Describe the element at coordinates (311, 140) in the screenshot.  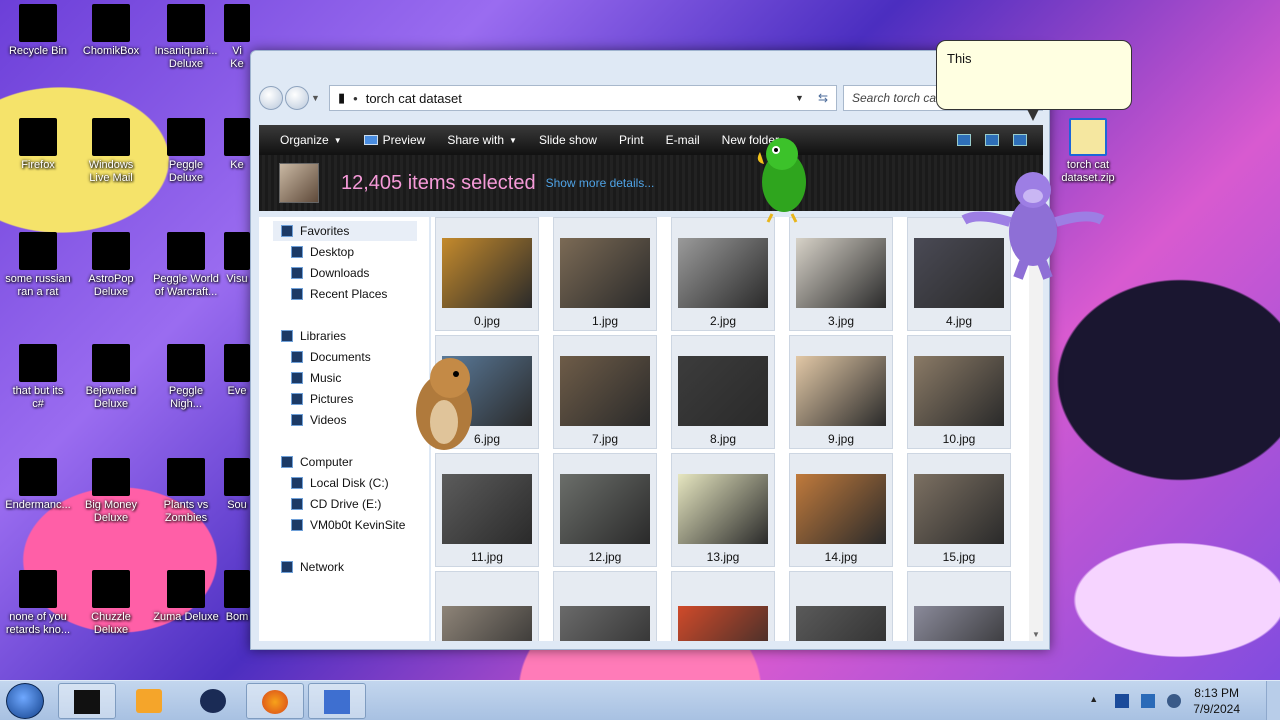
I see `organize-button: Organize ▼` at that location.